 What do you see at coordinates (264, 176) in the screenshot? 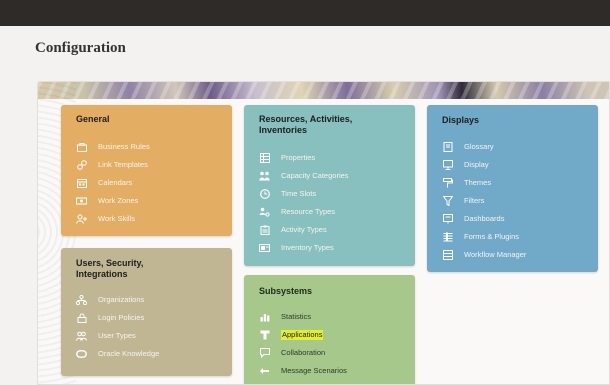
I see `people-group-icon` at bounding box center [264, 176].